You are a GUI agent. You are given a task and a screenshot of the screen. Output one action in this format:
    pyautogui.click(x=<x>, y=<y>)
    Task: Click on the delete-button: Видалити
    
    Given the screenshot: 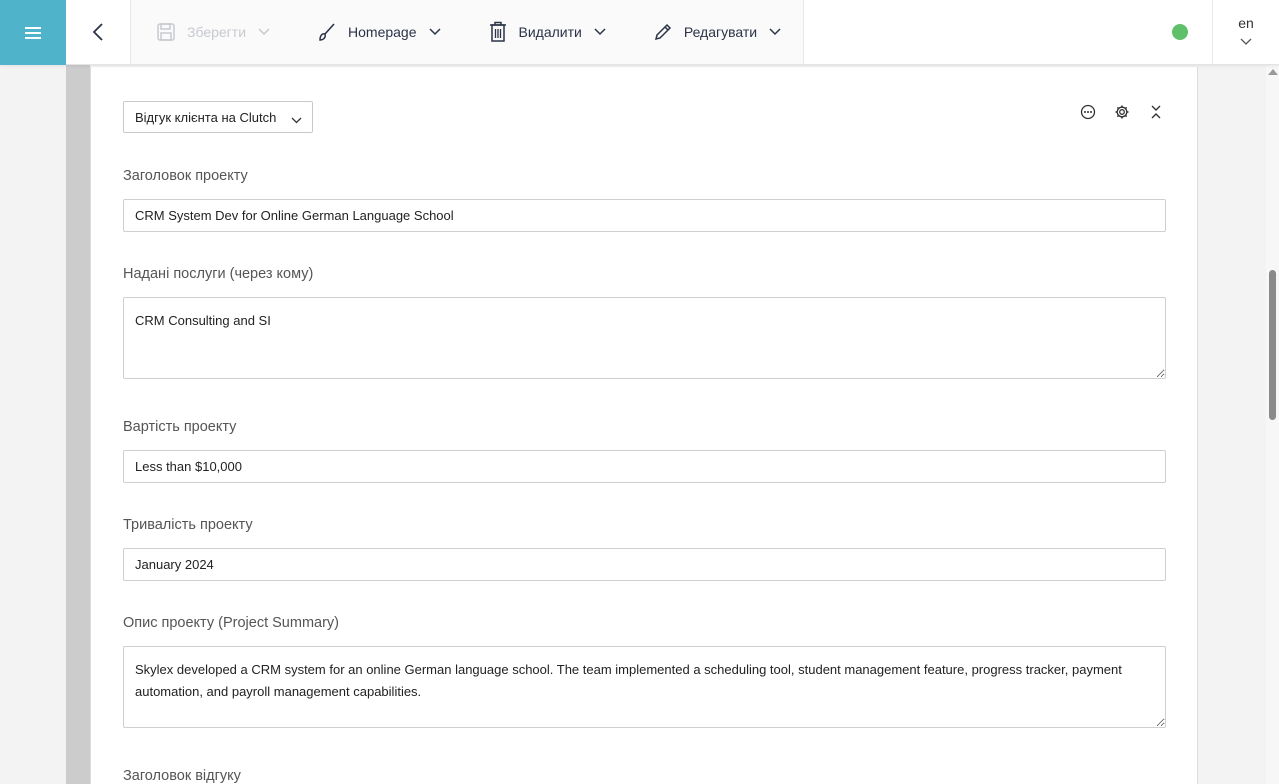 What is the action you would take?
    pyautogui.click(x=546, y=32)
    